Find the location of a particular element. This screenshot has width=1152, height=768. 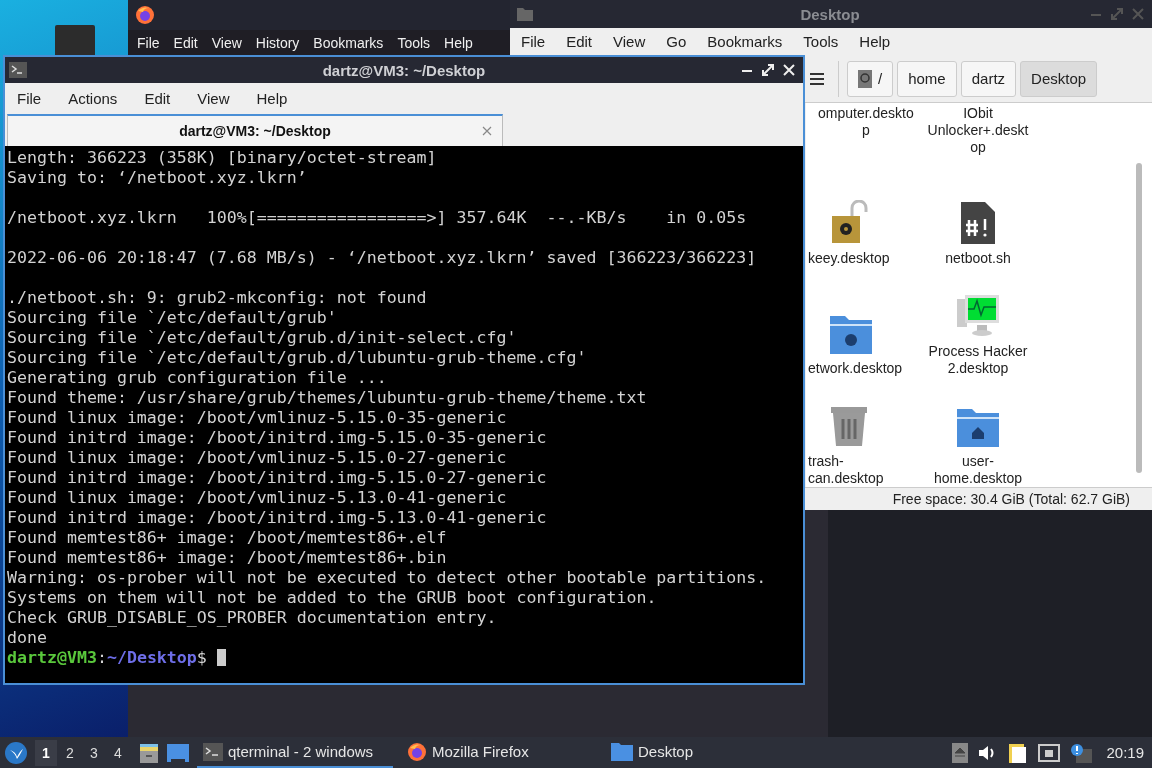

output-line: Found initrd image: /boot/initrd.img-5.13.0-41-generic is located at coordinates (277, 517).